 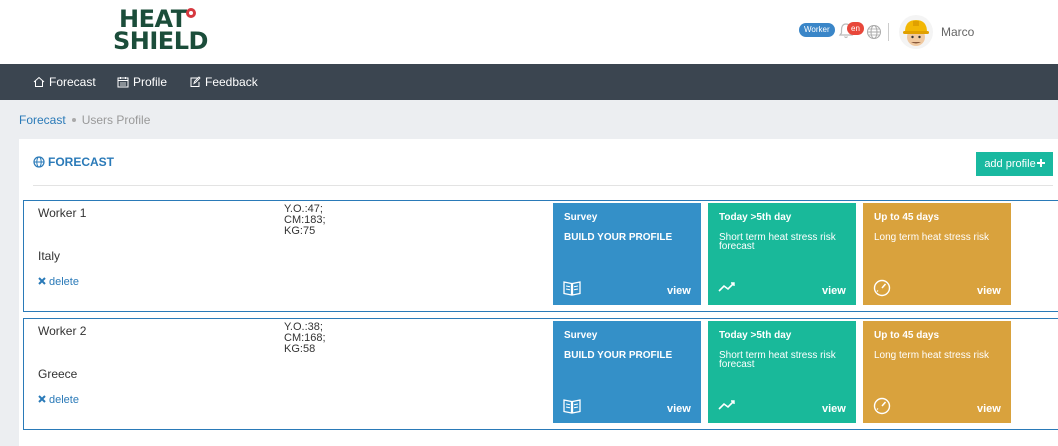 What do you see at coordinates (160, 41) in the screenshot?
I see `logo-line-2: SHIELD` at bounding box center [160, 41].